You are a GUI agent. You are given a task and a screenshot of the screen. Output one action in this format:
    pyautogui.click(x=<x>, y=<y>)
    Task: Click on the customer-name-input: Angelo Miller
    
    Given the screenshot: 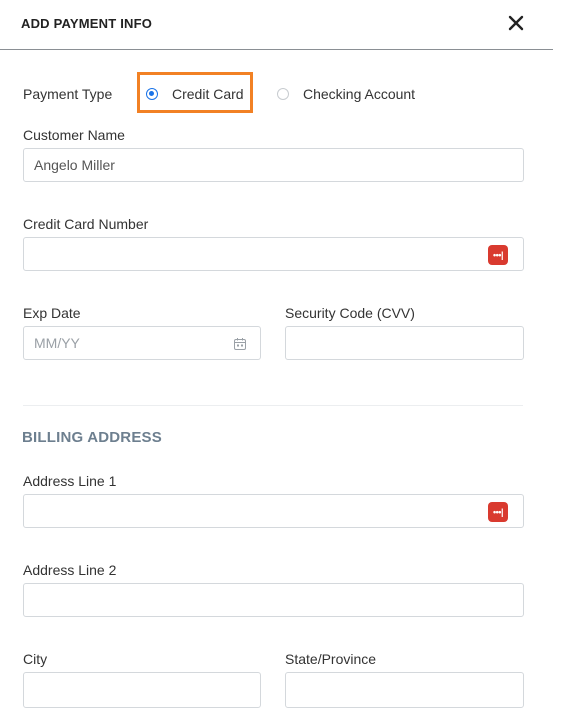 What is the action you would take?
    pyautogui.click(x=273, y=165)
    